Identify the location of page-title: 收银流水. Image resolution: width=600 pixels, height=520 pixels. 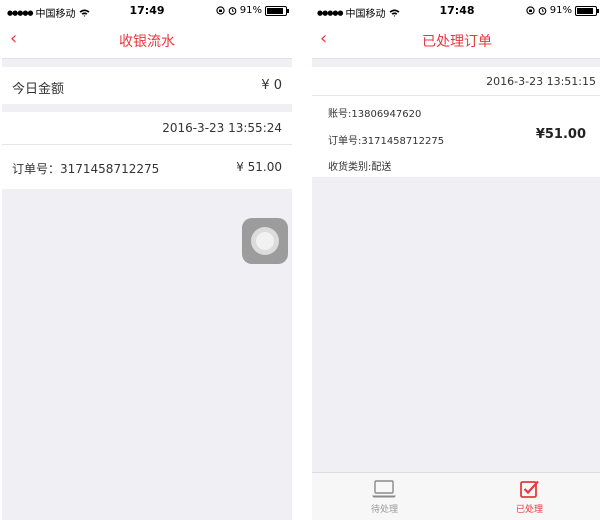
(147, 42).